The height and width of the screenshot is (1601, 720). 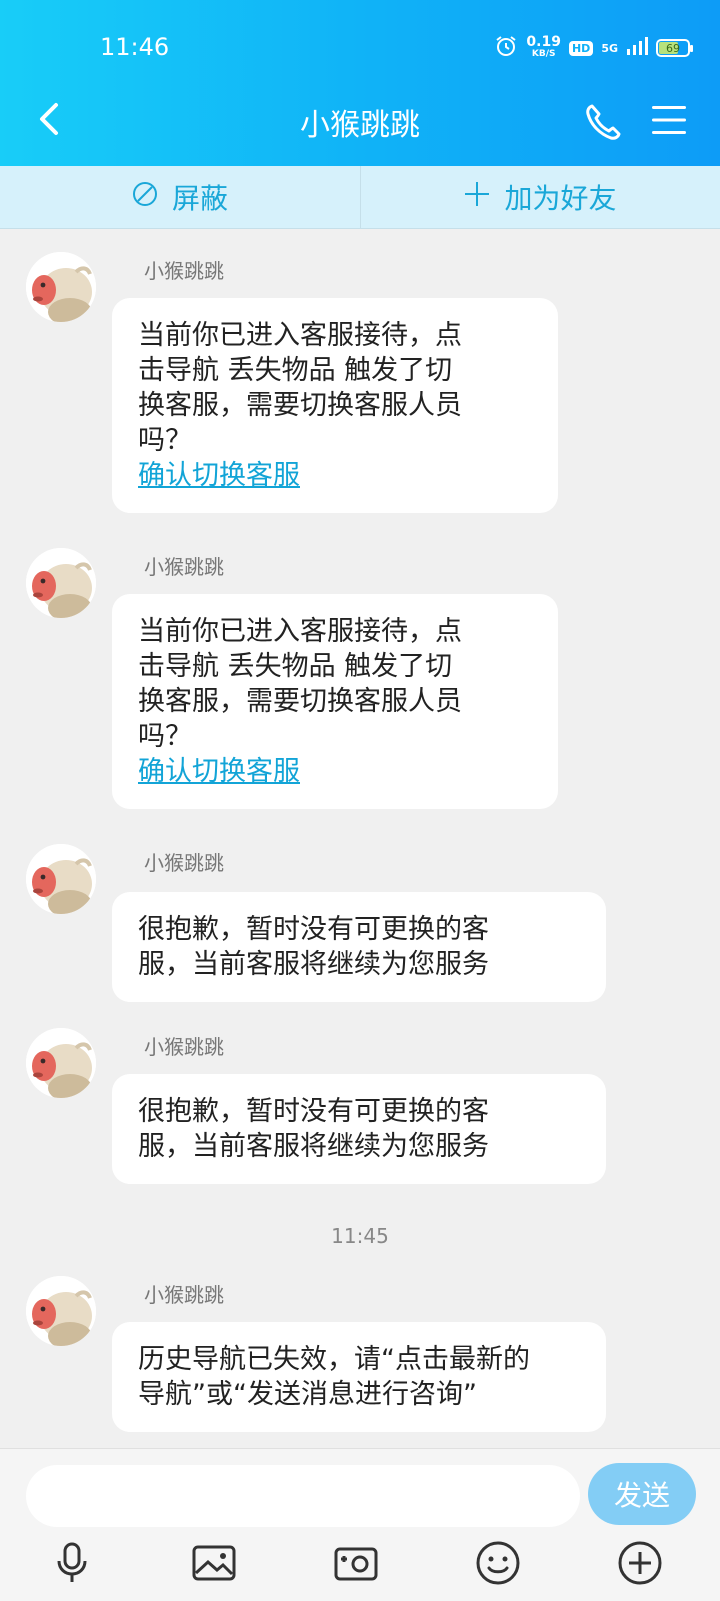 I want to click on phone-icon, so click(x=604, y=122).